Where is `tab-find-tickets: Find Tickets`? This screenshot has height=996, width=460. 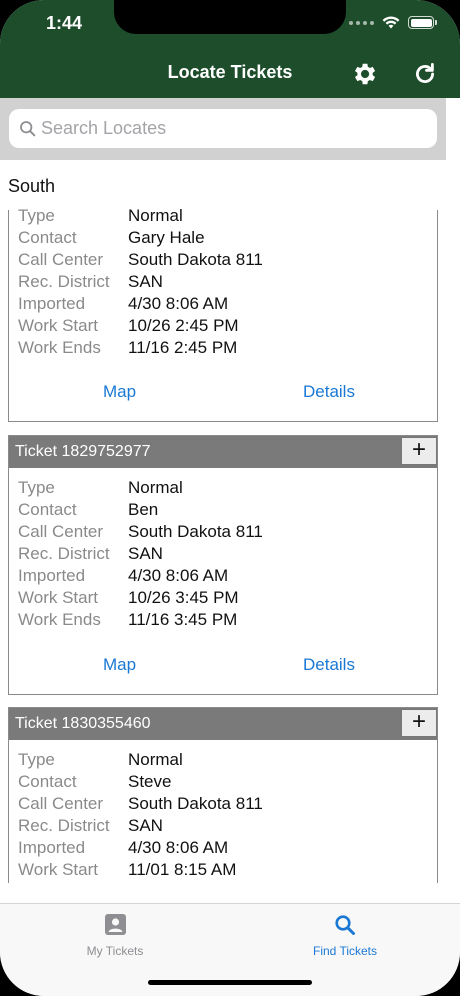 tab-find-tickets: Find Tickets is located at coordinates (345, 939).